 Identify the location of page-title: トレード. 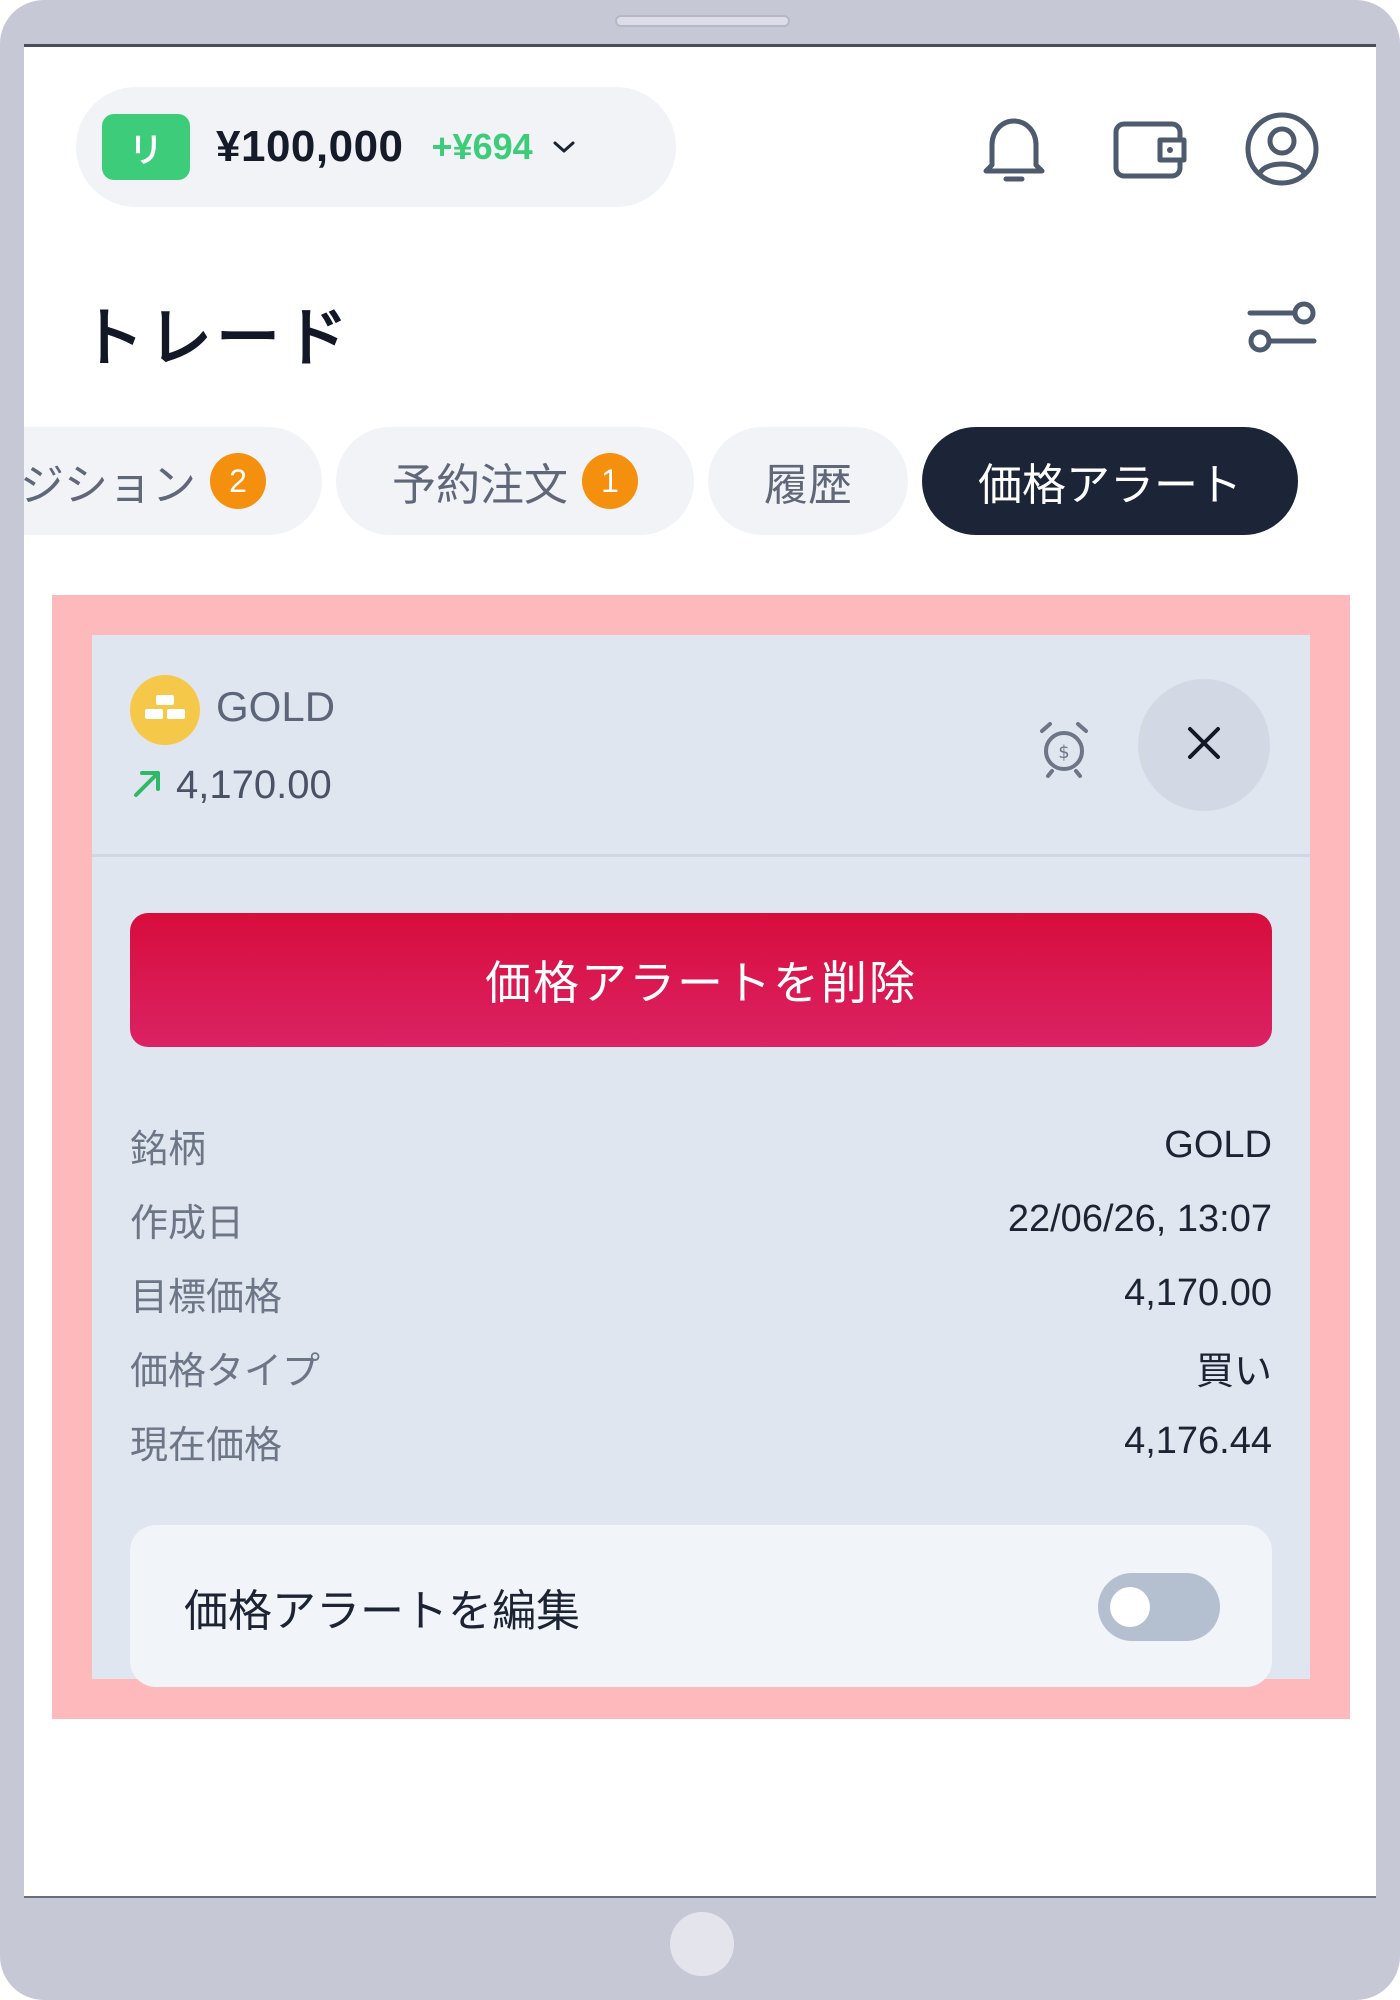
(216, 339).